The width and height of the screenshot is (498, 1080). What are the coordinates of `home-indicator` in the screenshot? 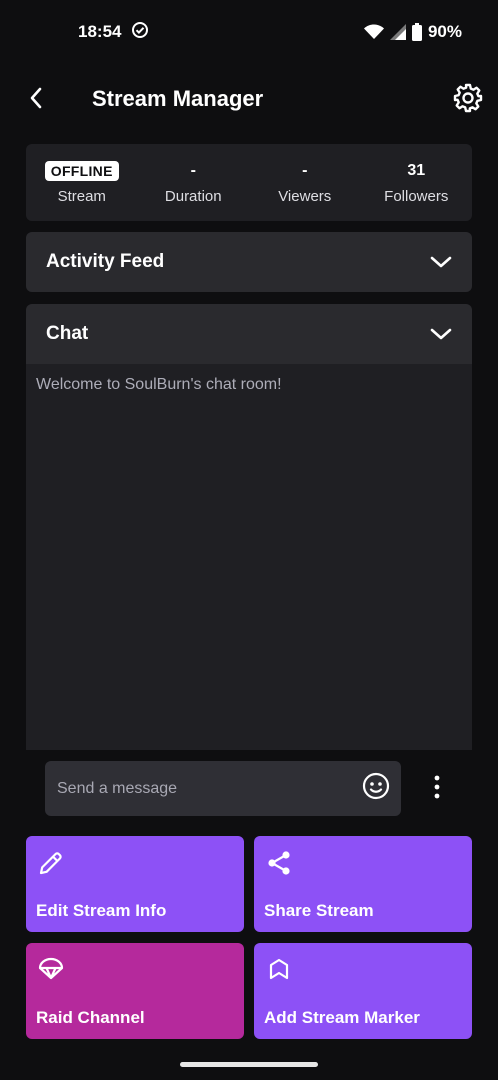 It's located at (249, 1064).